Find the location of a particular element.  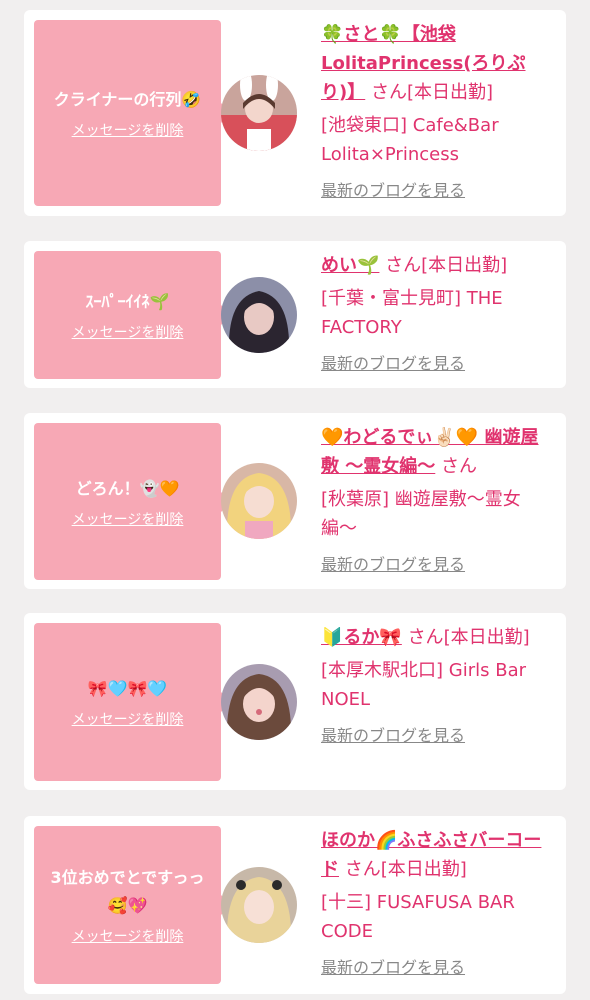

message-text: どろん！👻🧡 is located at coordinates (127, 488).